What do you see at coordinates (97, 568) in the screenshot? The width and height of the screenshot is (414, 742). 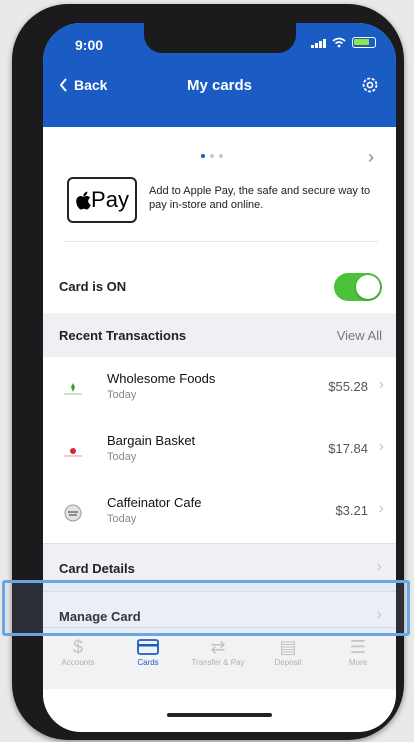 I see `card-details-label: Card Details` at bounding box center [97, 568].